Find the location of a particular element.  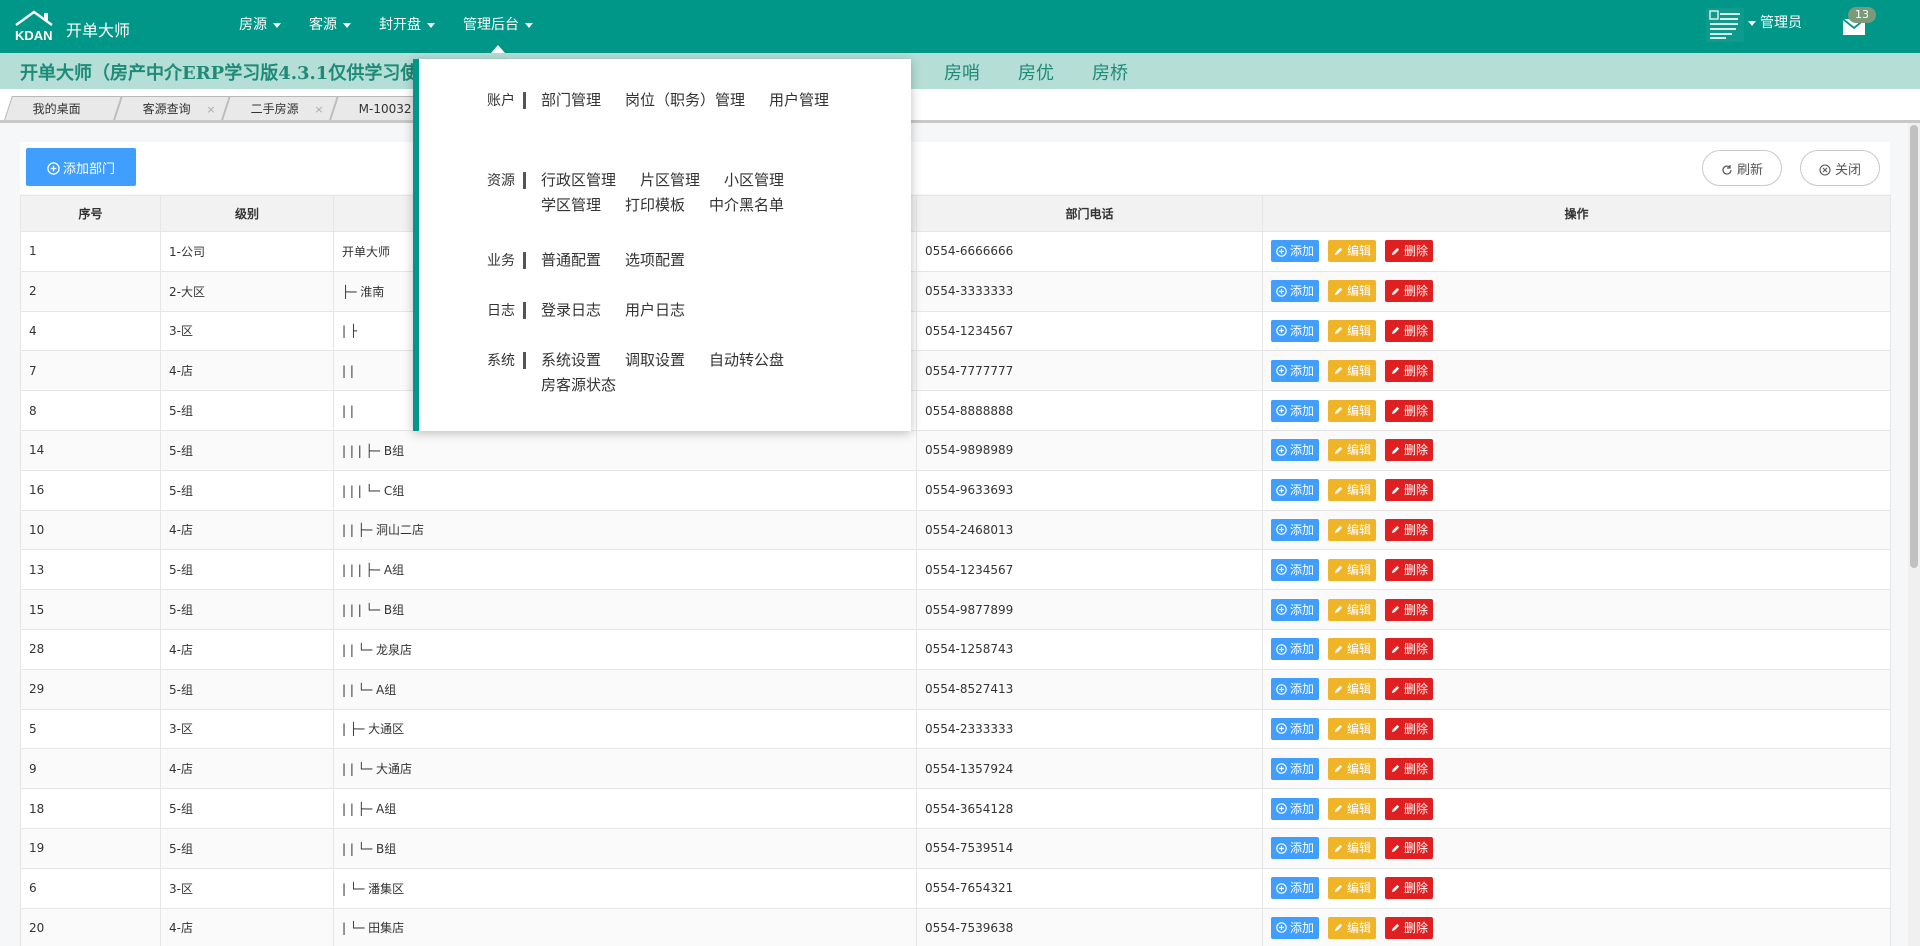

table-row: 16 5-组 | | | └─ C组 0554-9633693 添加 编辑 删除 is located at coordinates (955, 490).